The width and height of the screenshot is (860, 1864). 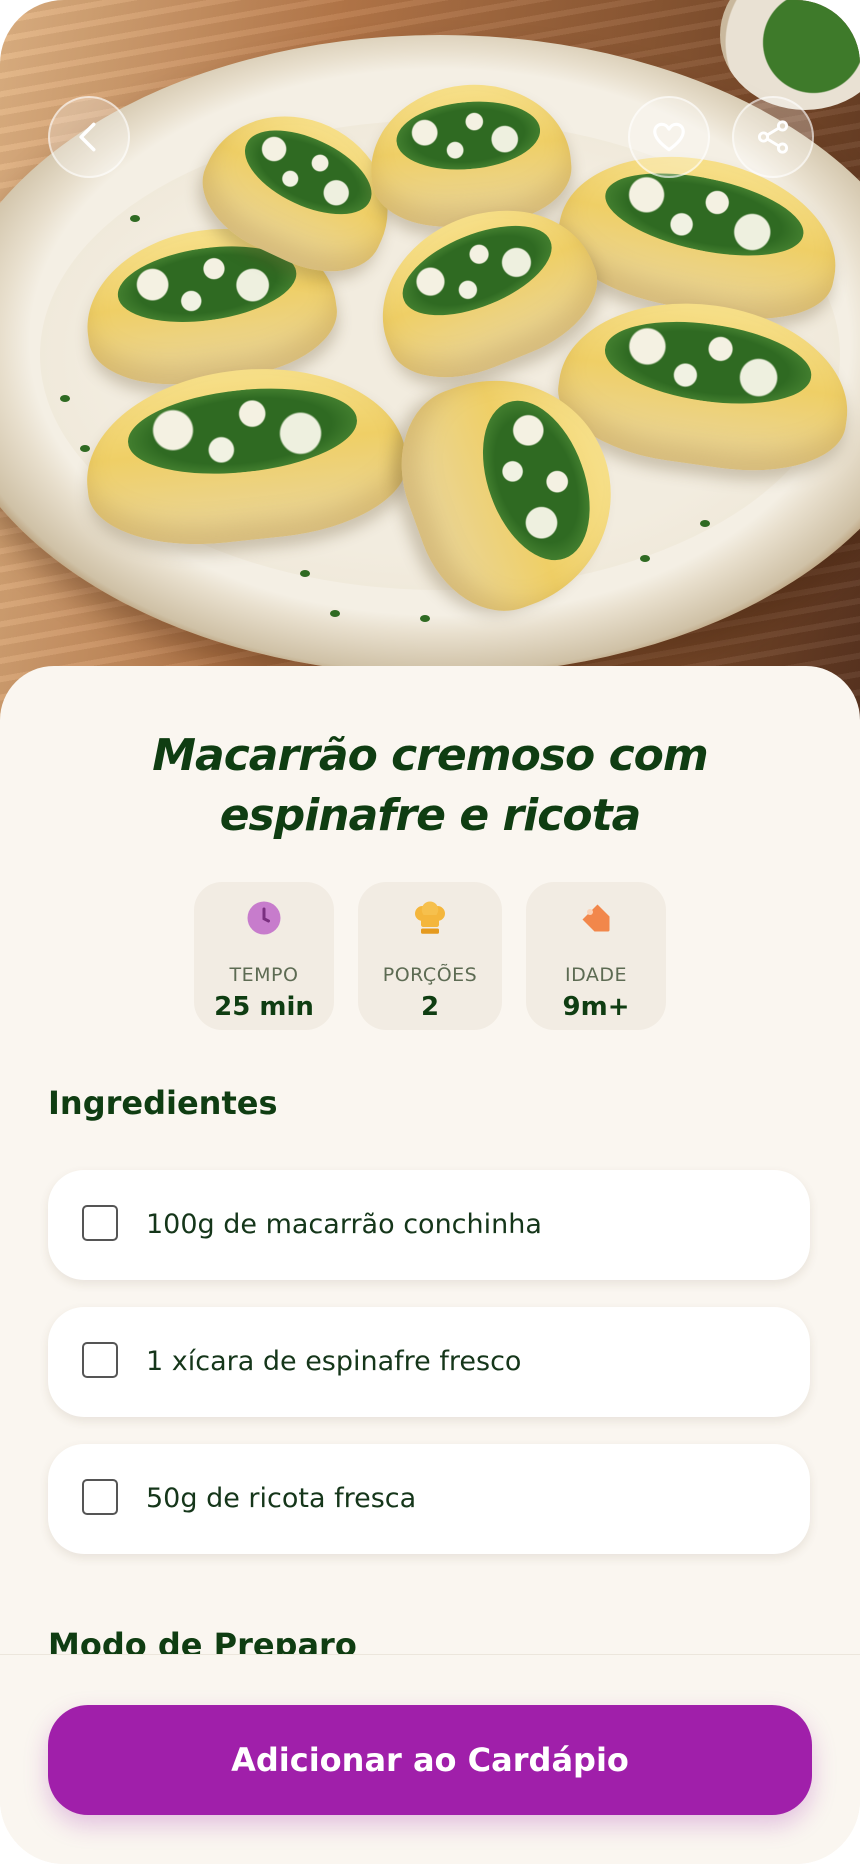 I want to click on chef-hat-icon, so click(x=430, y=917).